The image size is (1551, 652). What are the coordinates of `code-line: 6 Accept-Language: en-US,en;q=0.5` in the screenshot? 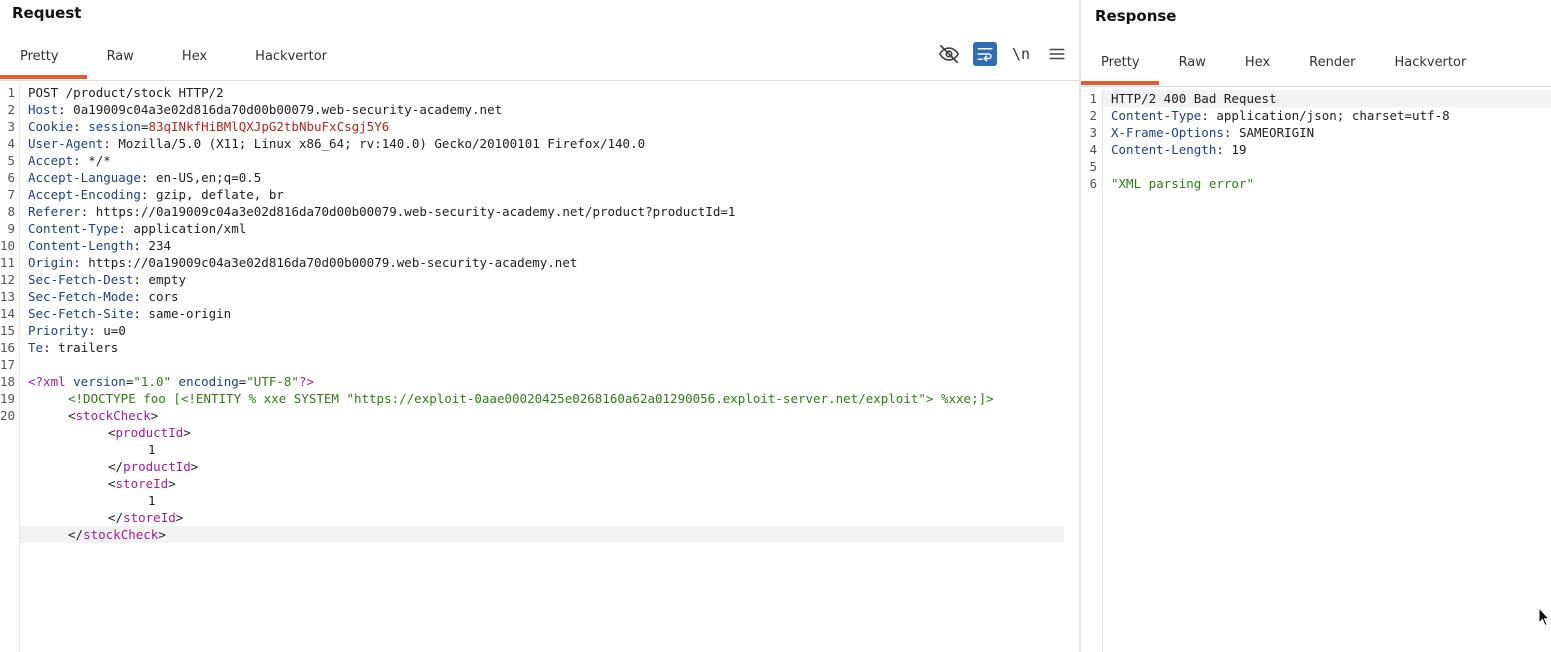 It's located at (134, 177).